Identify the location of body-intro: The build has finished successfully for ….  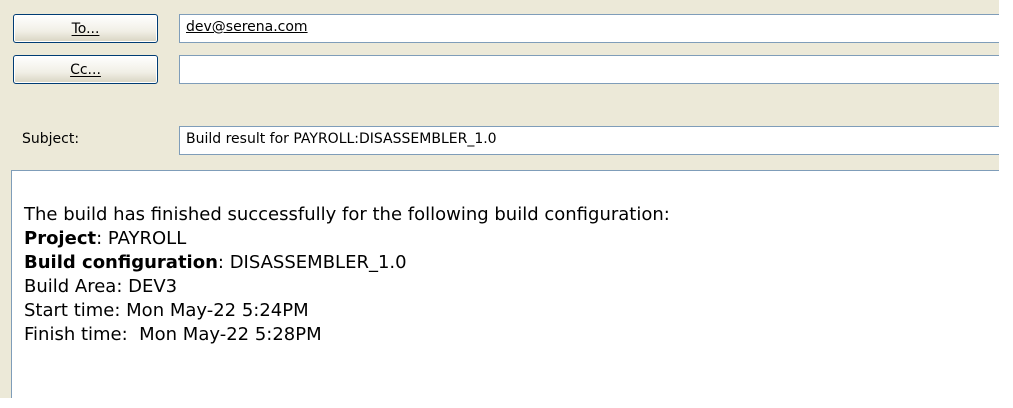
(347, 214).